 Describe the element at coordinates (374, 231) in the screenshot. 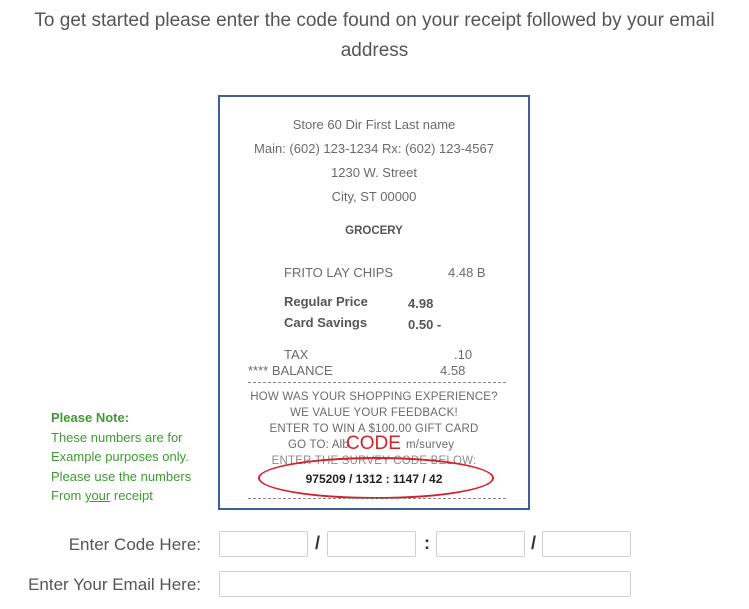

I see `receipt-department: GROCERY` at that location.